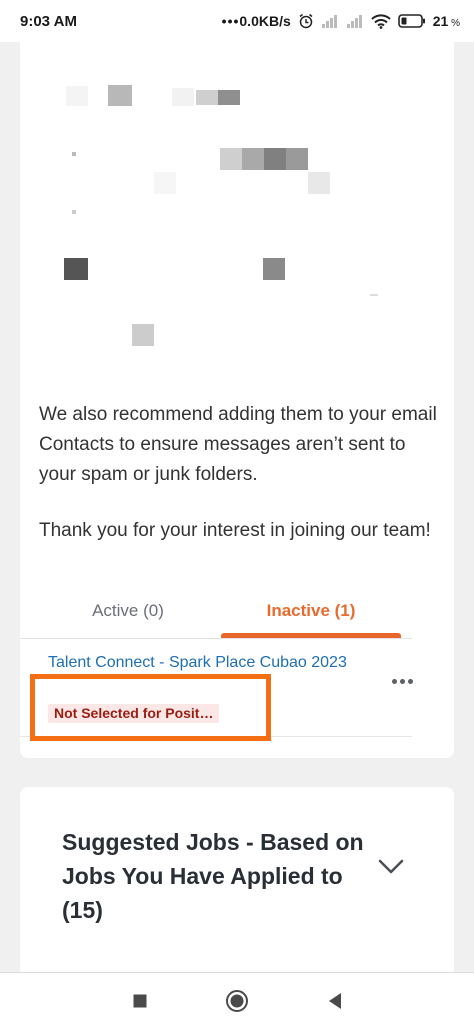 Image resolution: width=474 pixels, height=1027 pixels. I want to click on tab-active: Active (0), so click(128, 611).